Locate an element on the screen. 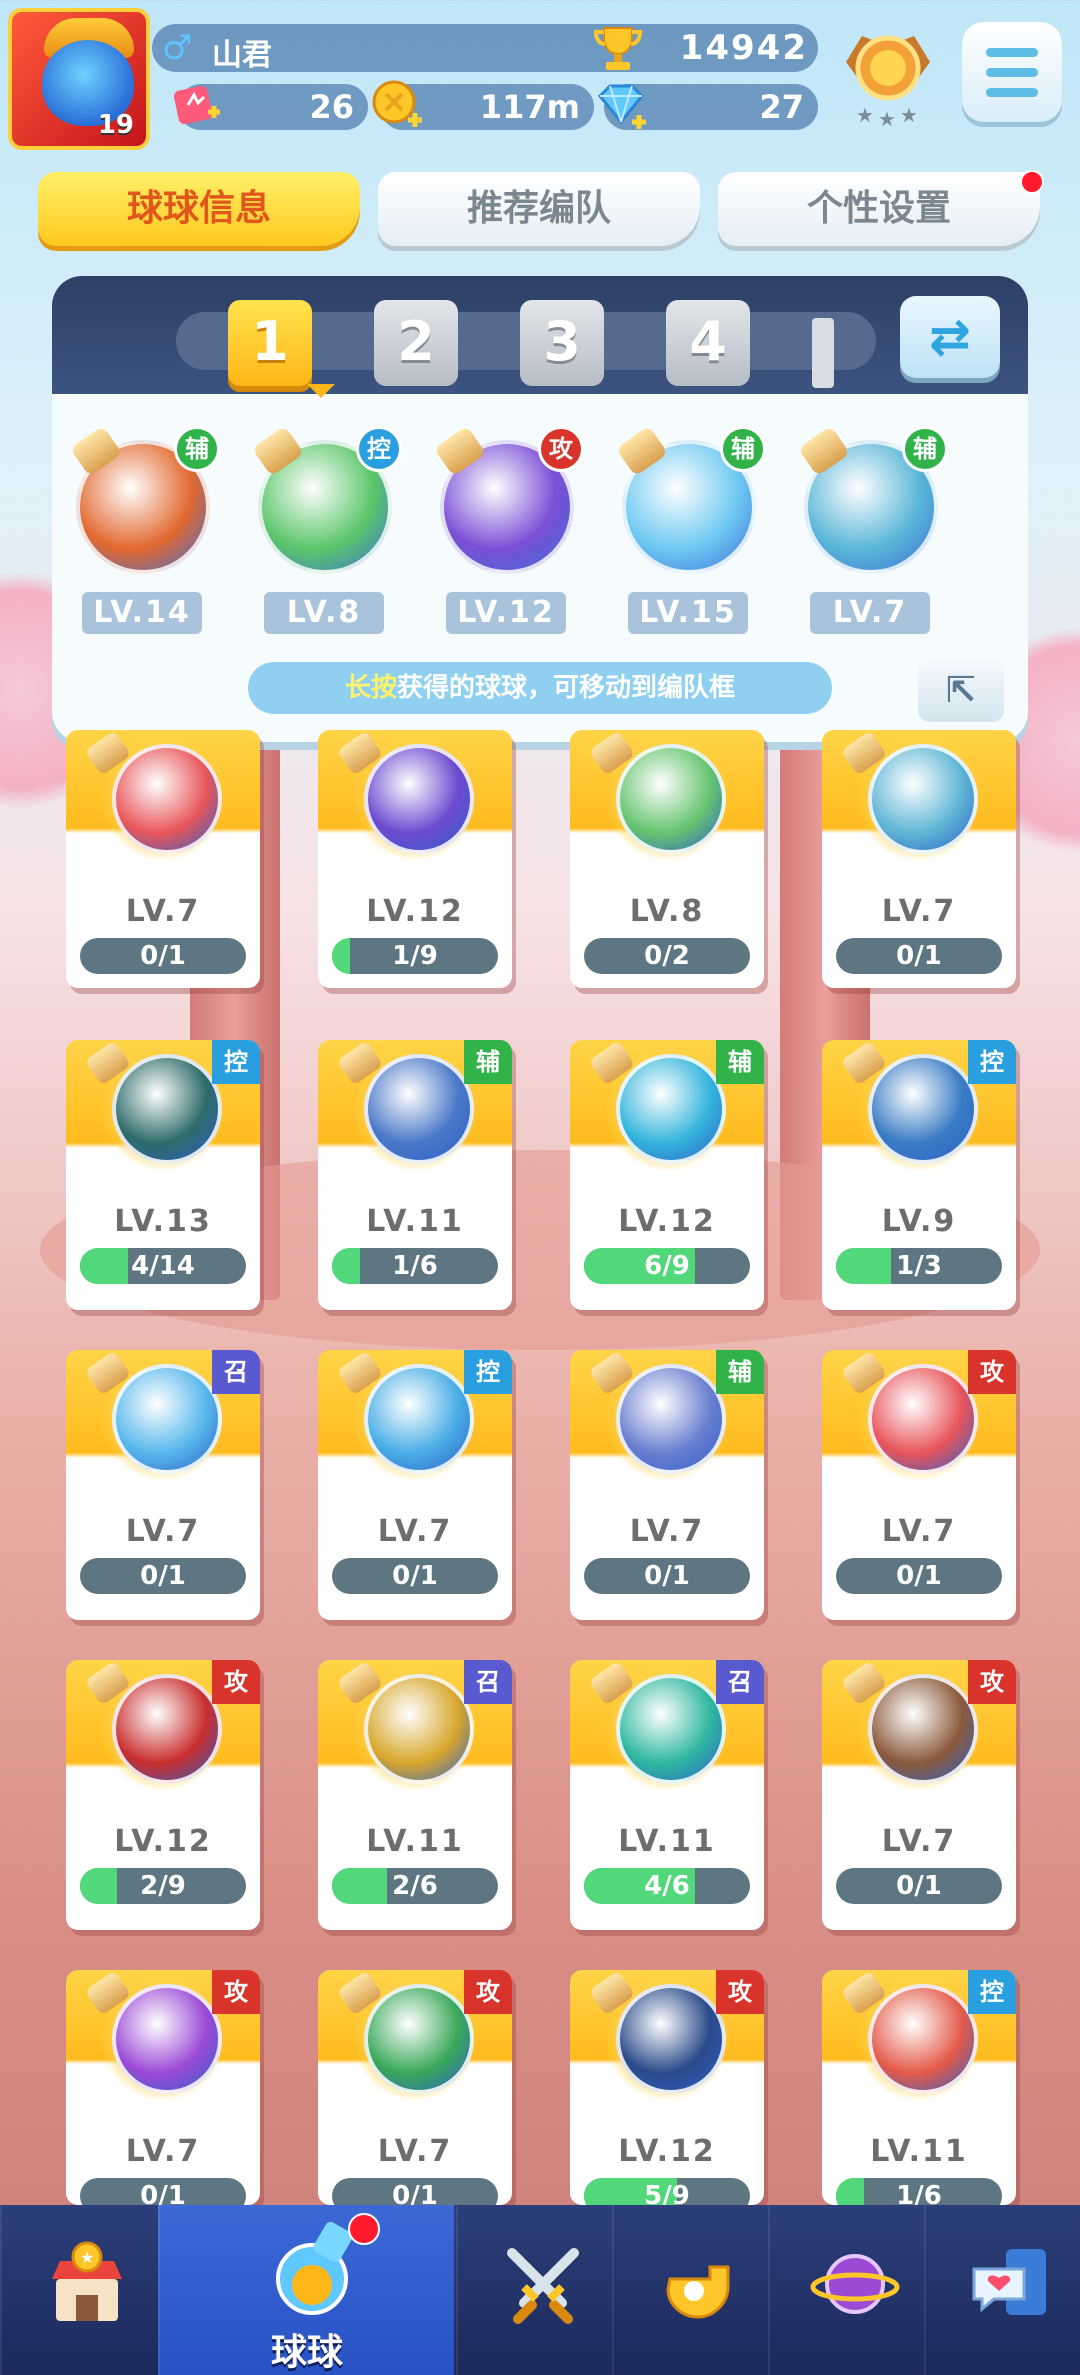 This screenshot has width=1080, height=2375. hint-highlight: 长按 is located at coordinates (370, 688).